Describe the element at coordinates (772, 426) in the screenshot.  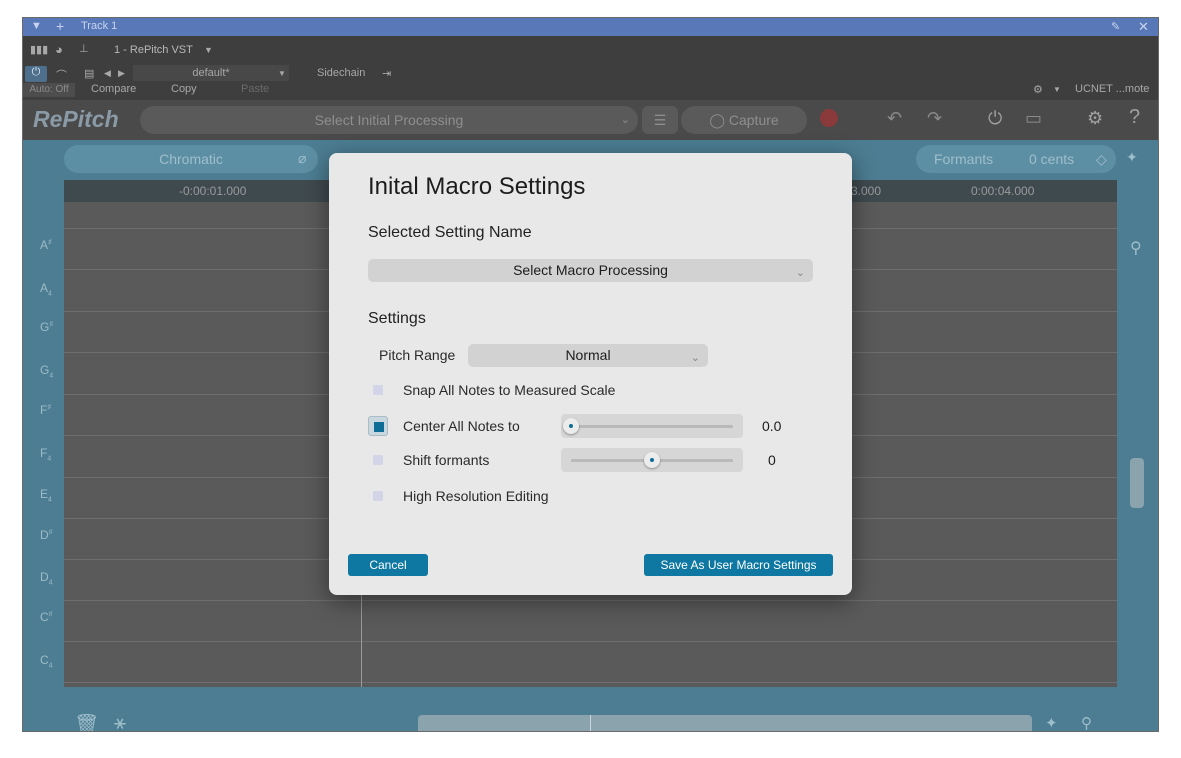
I see `center-value: 0.0` at that location.